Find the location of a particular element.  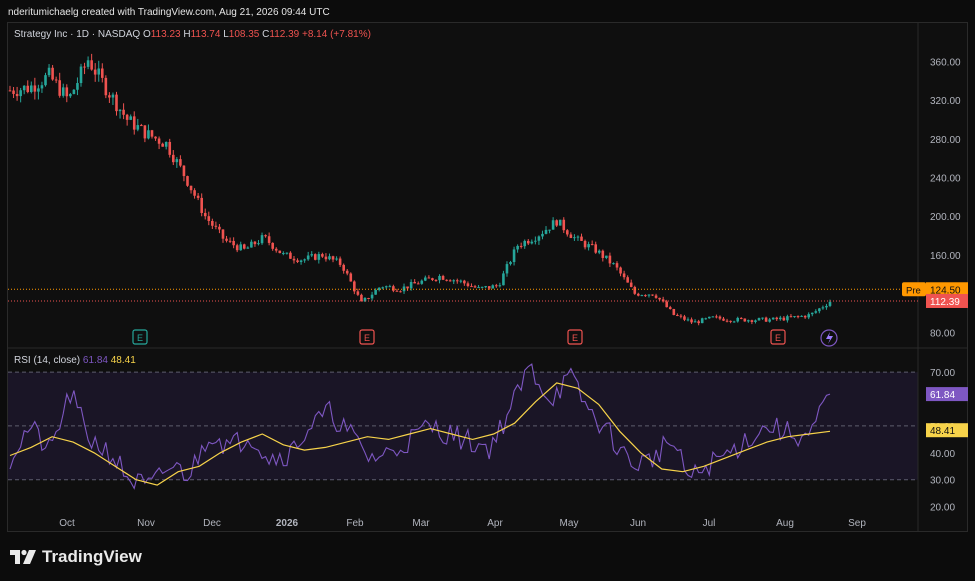

price-tick-label: 240.00 is located at coordinates (945, 178).